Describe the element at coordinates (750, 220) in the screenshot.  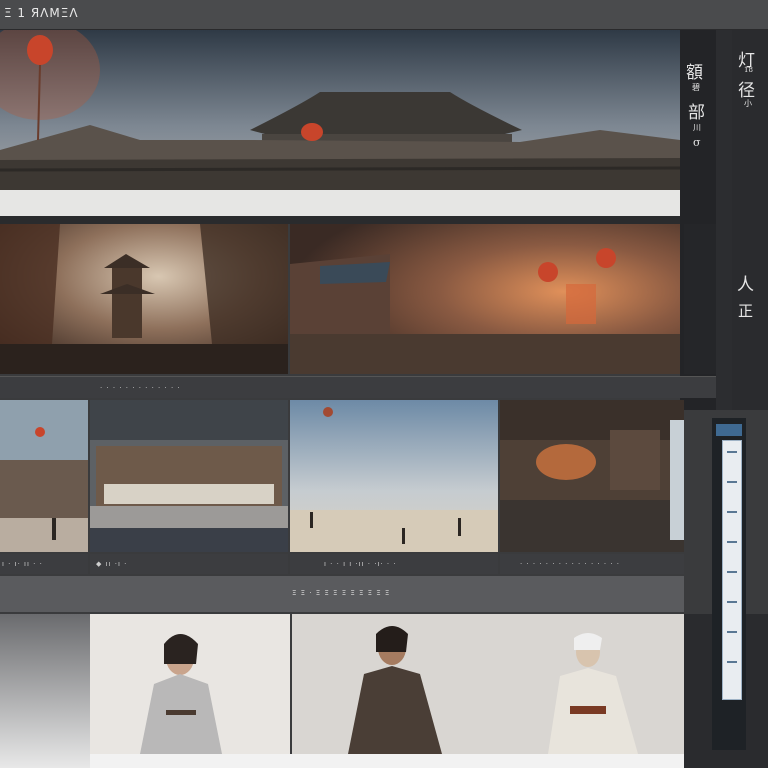
I see `side-column-right: 灯 18 径 小 人 正` at that location.